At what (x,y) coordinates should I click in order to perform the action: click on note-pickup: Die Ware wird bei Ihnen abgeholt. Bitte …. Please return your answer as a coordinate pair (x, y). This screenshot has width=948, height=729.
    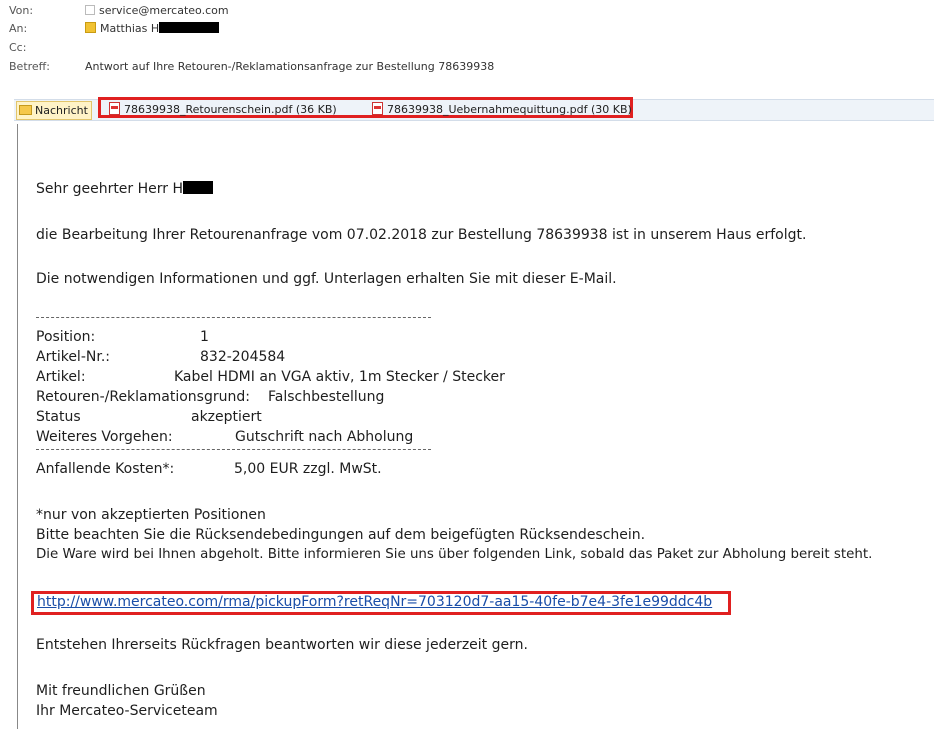
    Looking at the image, I should click on (454, 554).